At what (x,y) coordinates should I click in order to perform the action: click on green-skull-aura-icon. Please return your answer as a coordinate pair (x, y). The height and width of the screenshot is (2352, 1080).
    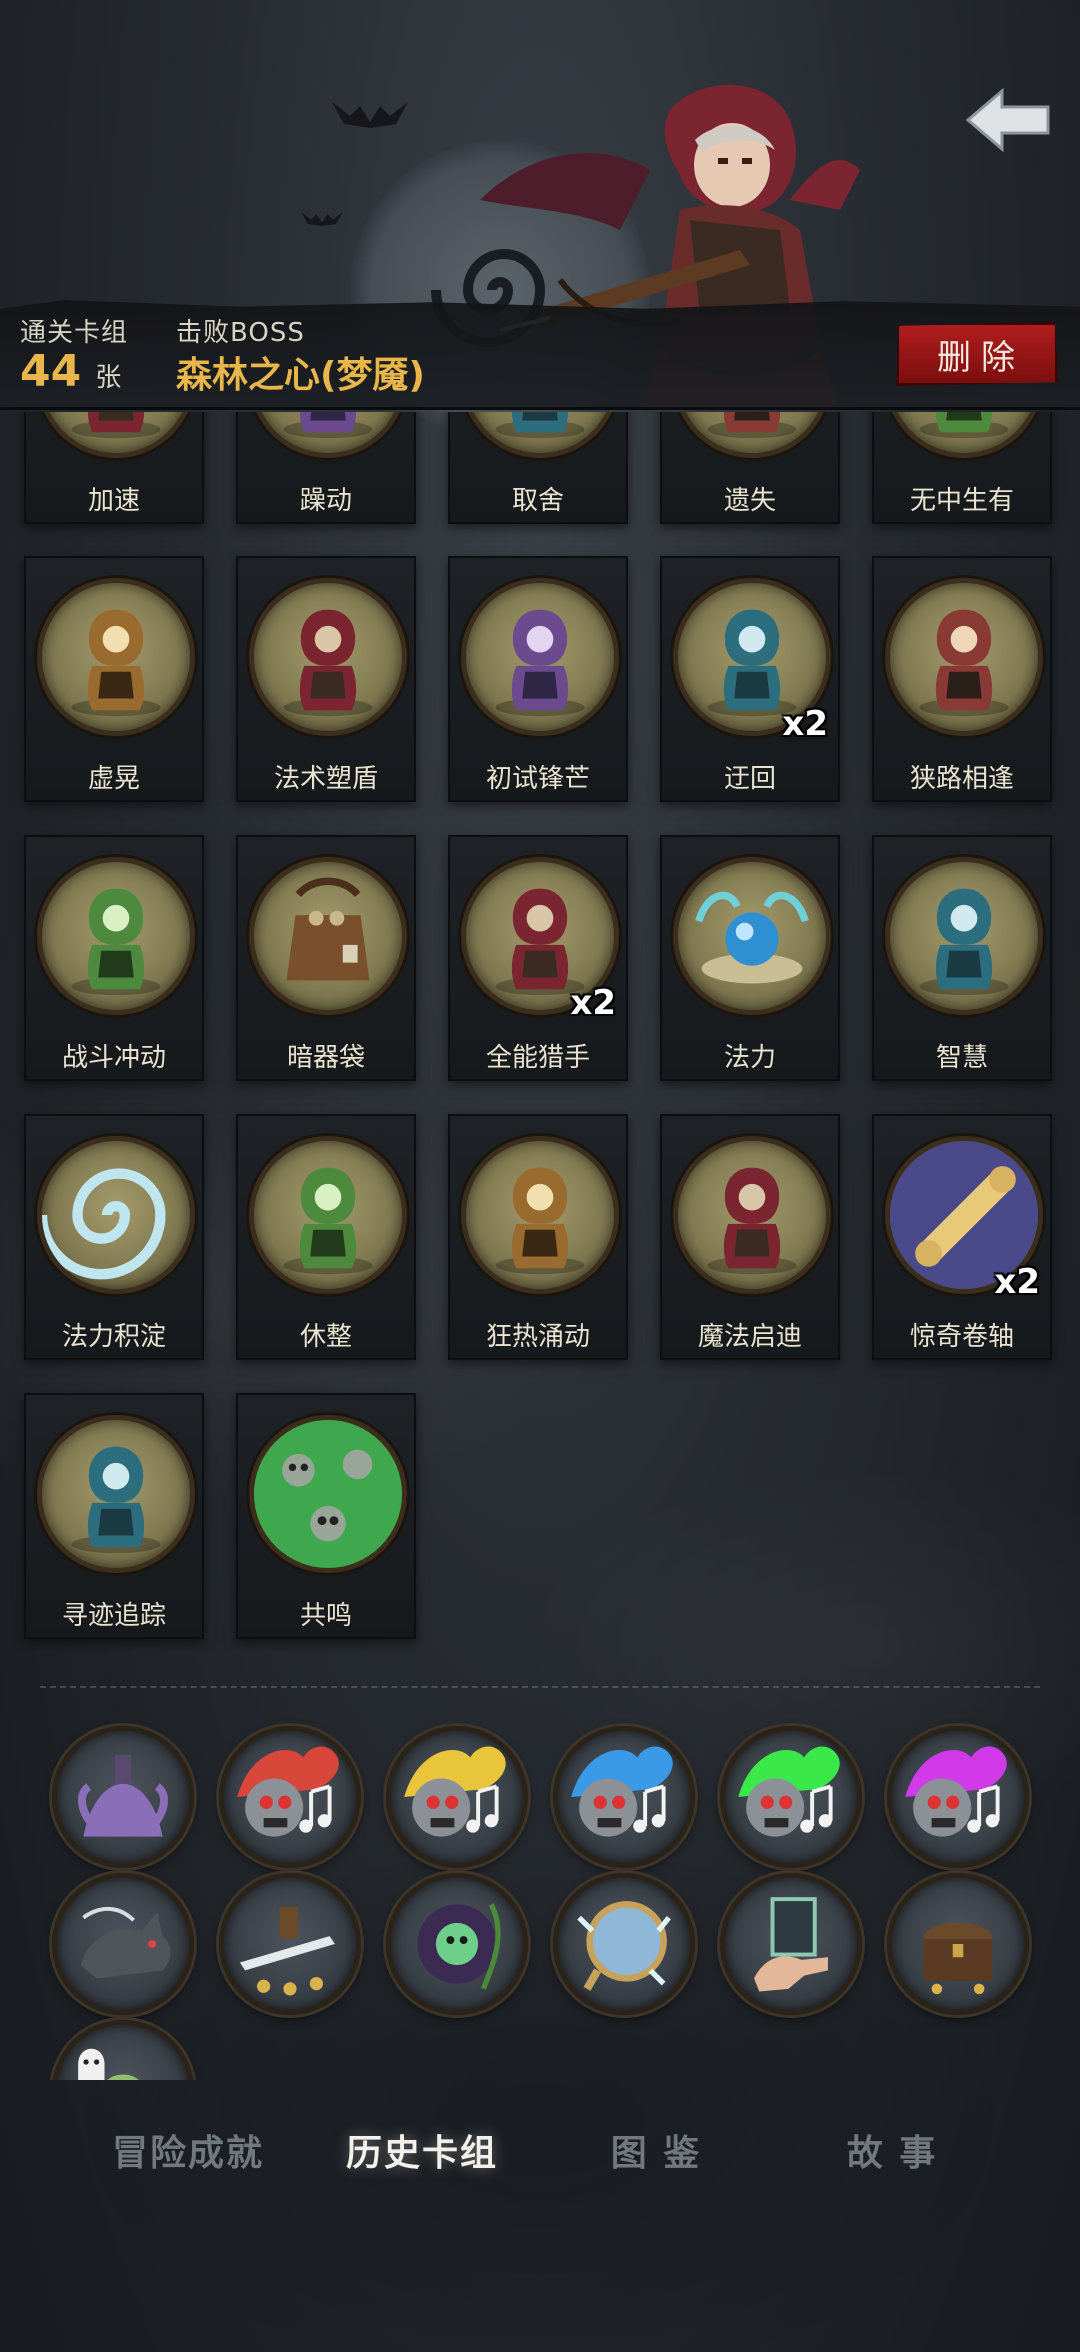
    Looking at the image, I should click on (457, 1944).